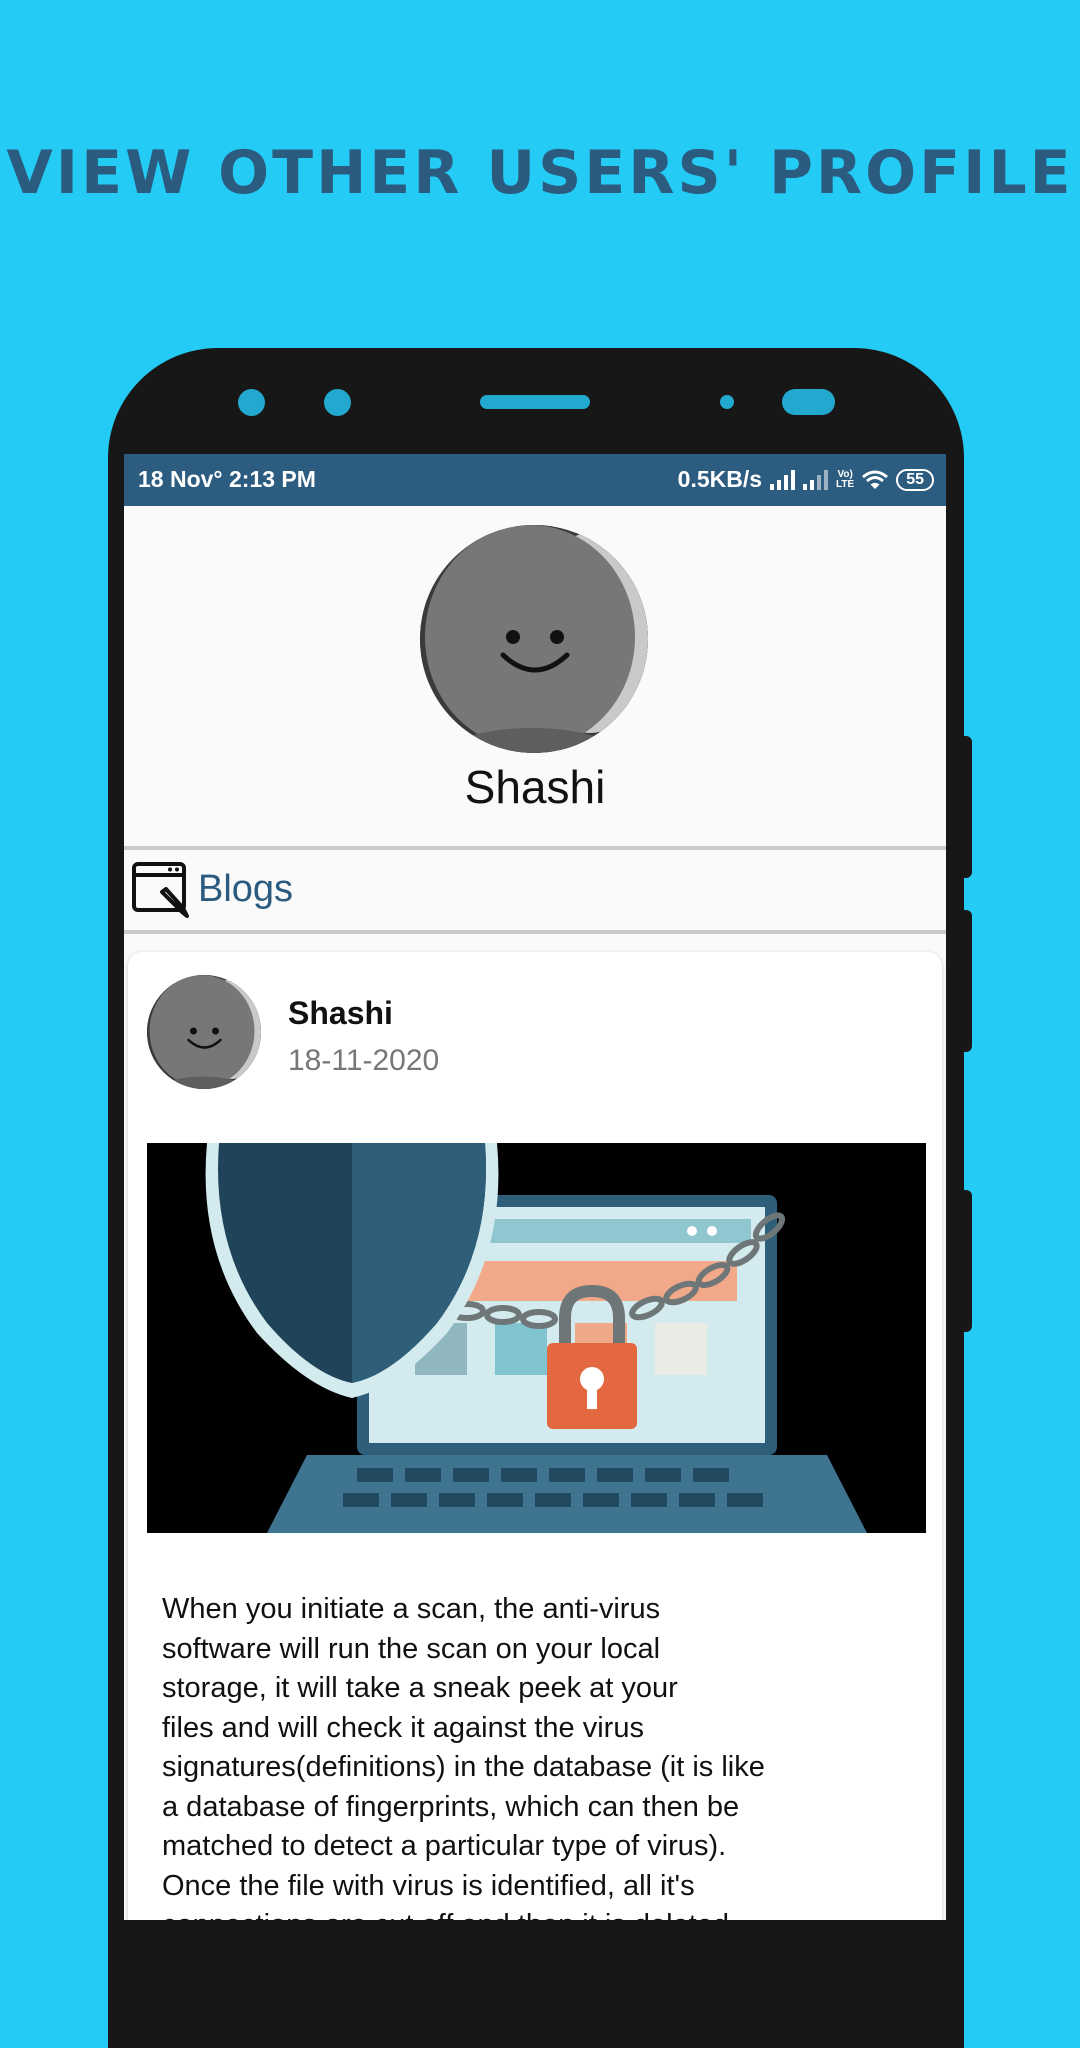 The height and width of the screenshot is (2048, 1080). What do you see at coordinates (808, 402) in the screenshot?
I see `light-sensor` at bounding box center [808, 402].